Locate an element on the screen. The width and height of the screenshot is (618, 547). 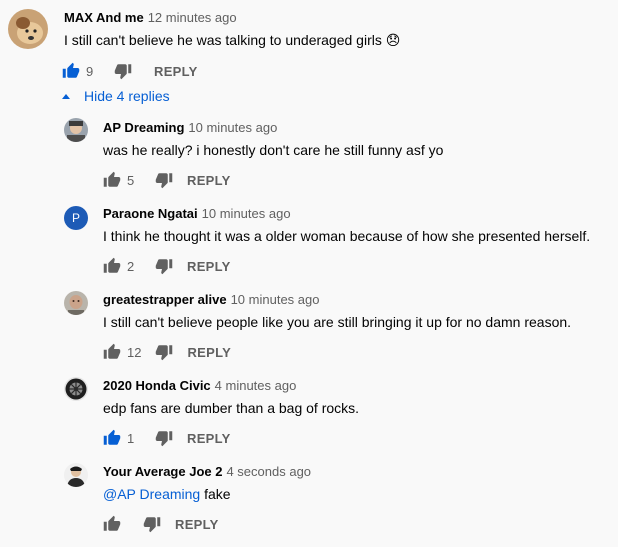
like-count: 12 is located at coordinates (134, 352).